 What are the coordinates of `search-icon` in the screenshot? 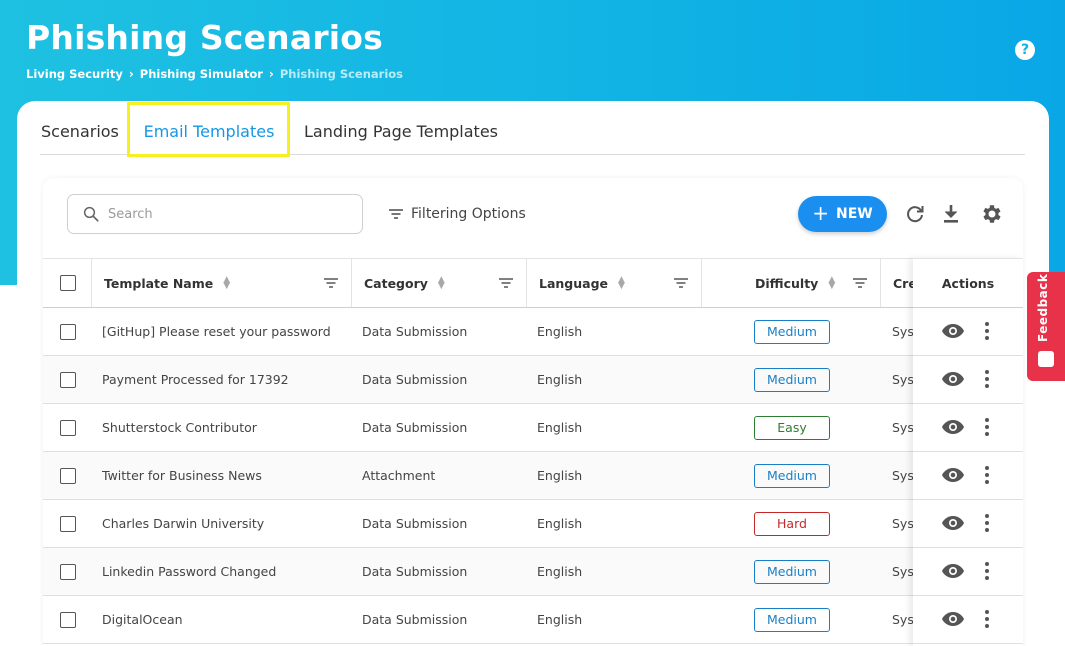 It's located at (91, 214).